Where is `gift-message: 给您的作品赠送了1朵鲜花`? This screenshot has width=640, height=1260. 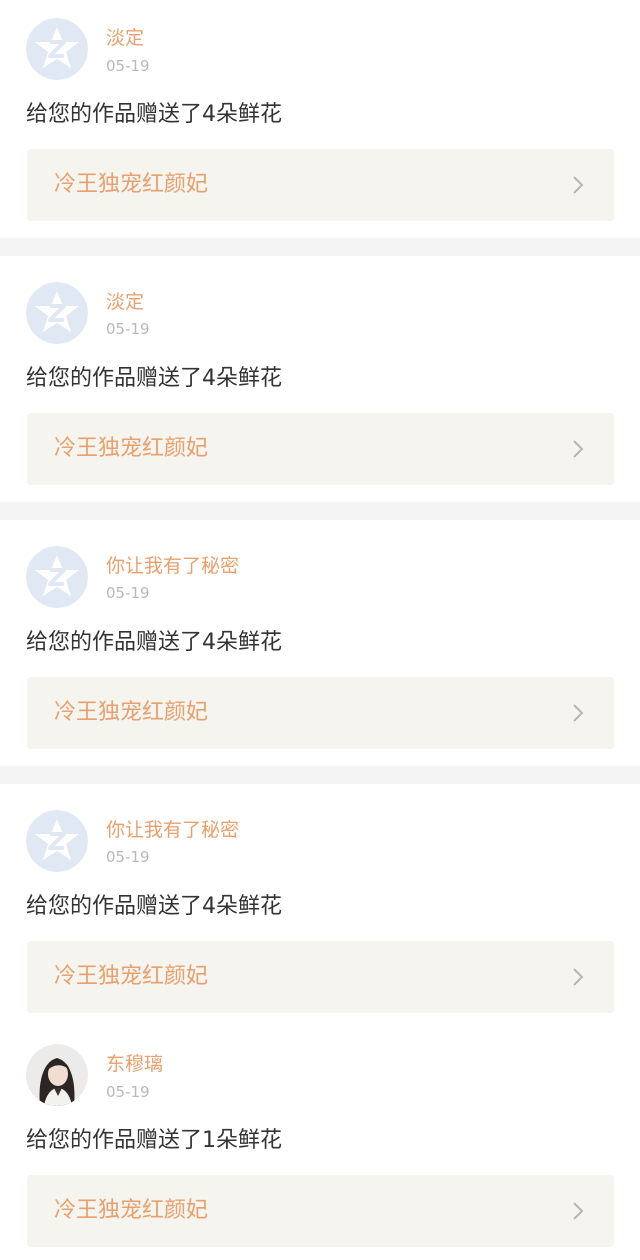 gift-message: 给您的作品赠送了1朵鲜花 is located at coordinates (154, 1140).